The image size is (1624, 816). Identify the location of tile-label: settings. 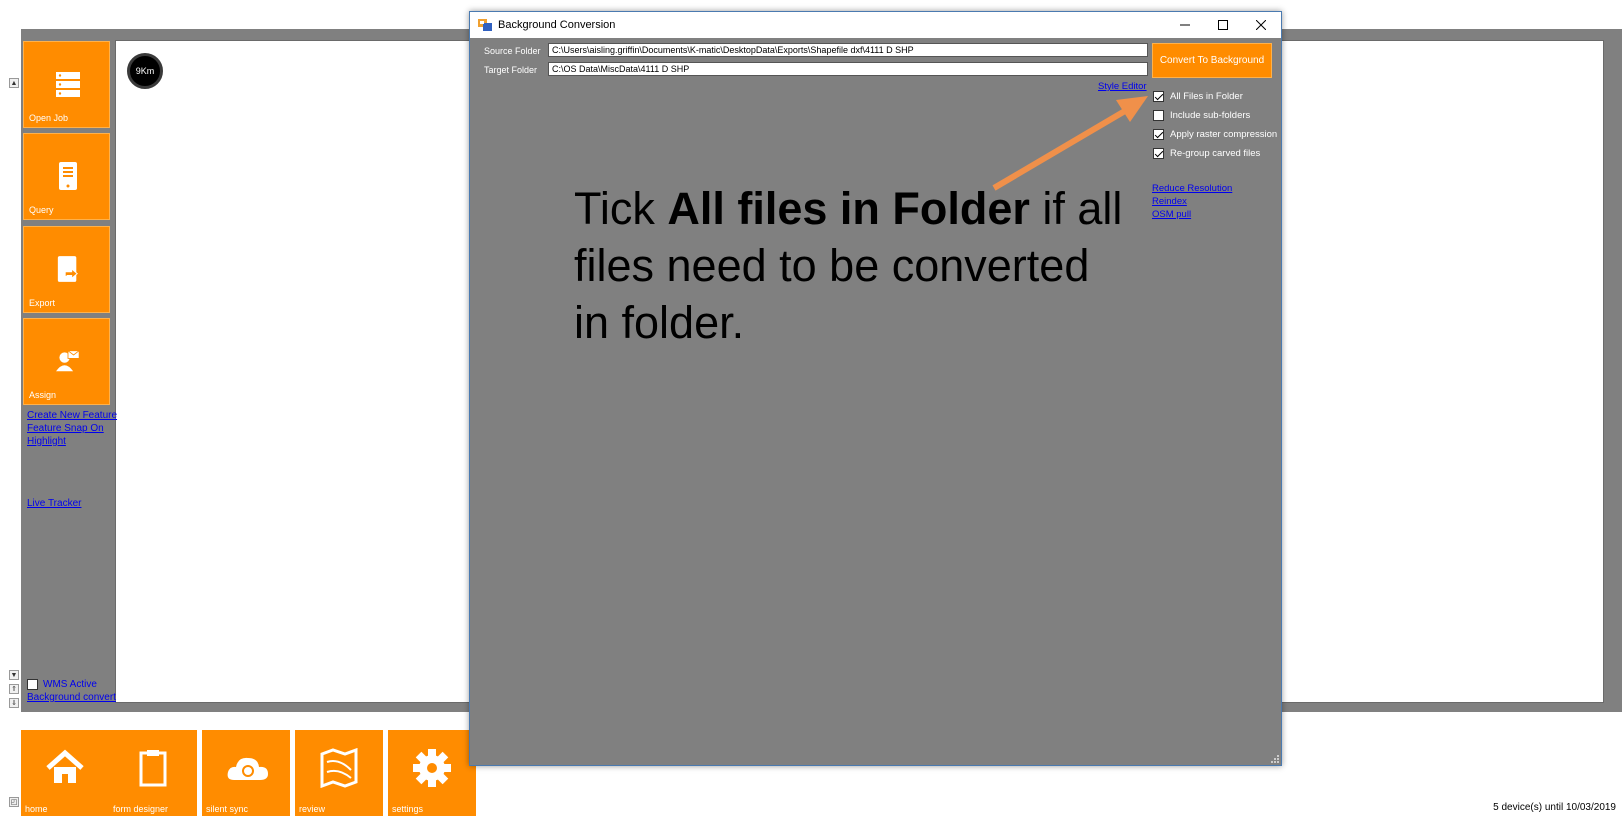
(408, 809).